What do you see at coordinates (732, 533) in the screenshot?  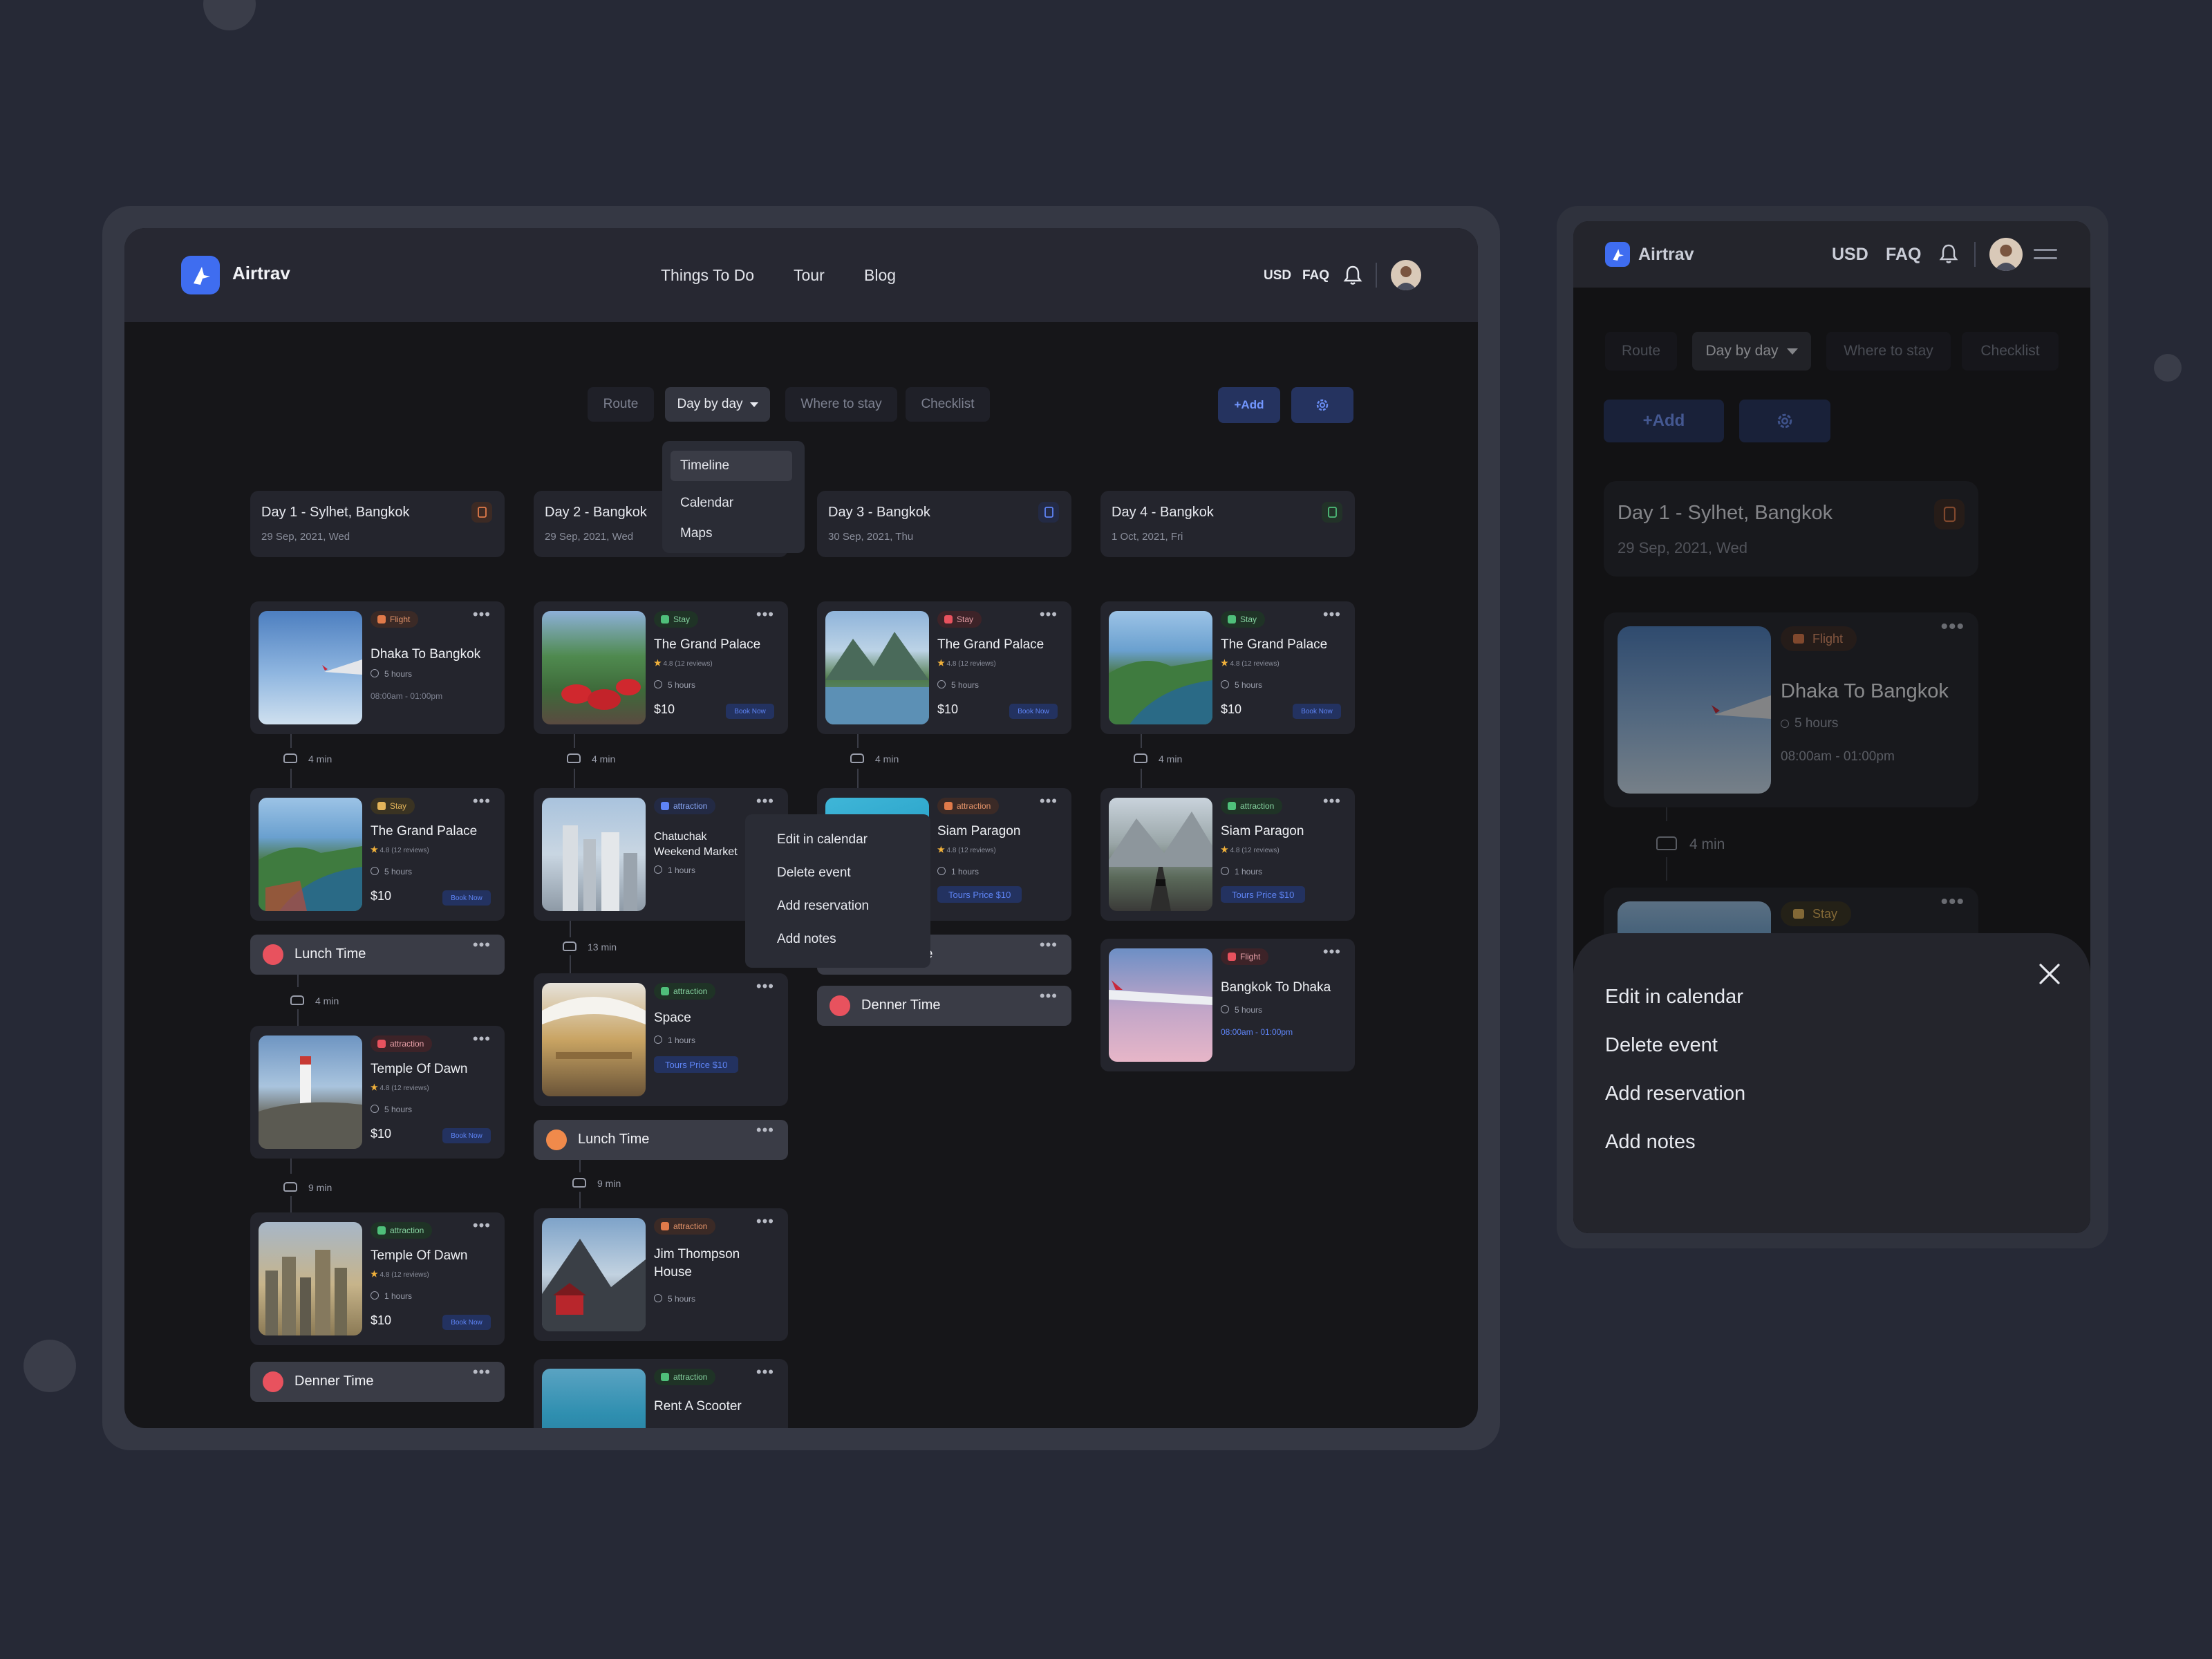 I see `dropdown-item-maps: Maps` at bounding box center [732, 533].